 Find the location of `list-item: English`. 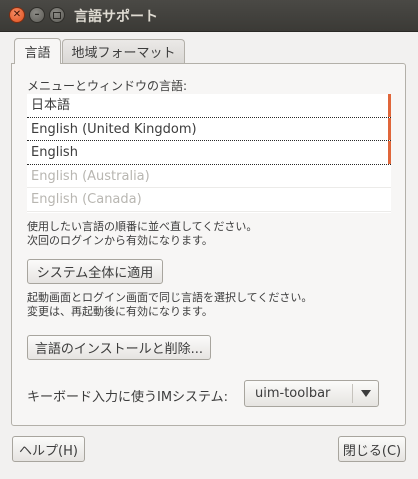

list-item: English is located at coordinates (209, 153).